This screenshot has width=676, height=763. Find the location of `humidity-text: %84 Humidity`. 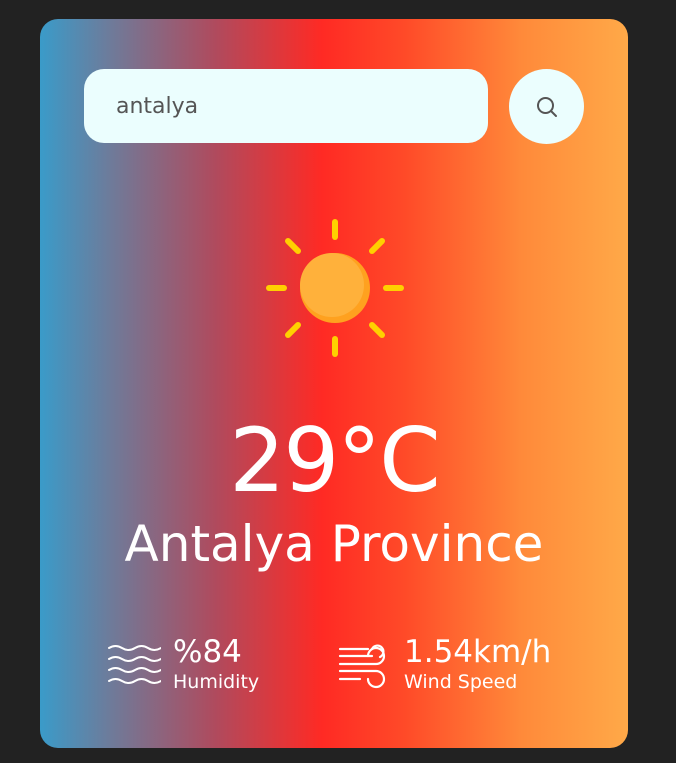

humidity-text: %84 Humidity is located at coordinates (216, 664).